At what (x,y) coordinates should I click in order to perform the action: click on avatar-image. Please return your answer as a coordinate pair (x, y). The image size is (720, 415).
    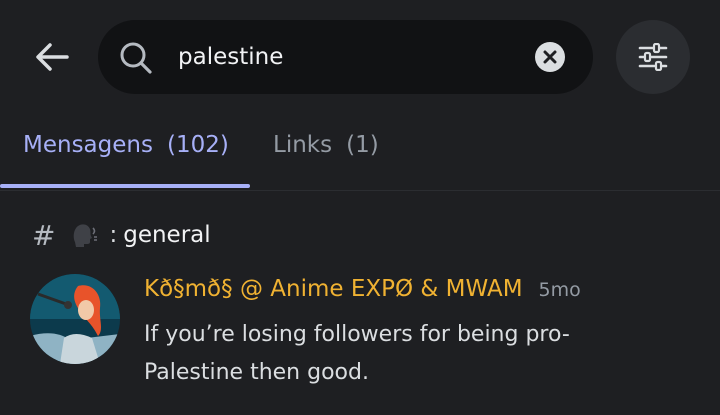
    Looking at the image, I should click on (75, 319).